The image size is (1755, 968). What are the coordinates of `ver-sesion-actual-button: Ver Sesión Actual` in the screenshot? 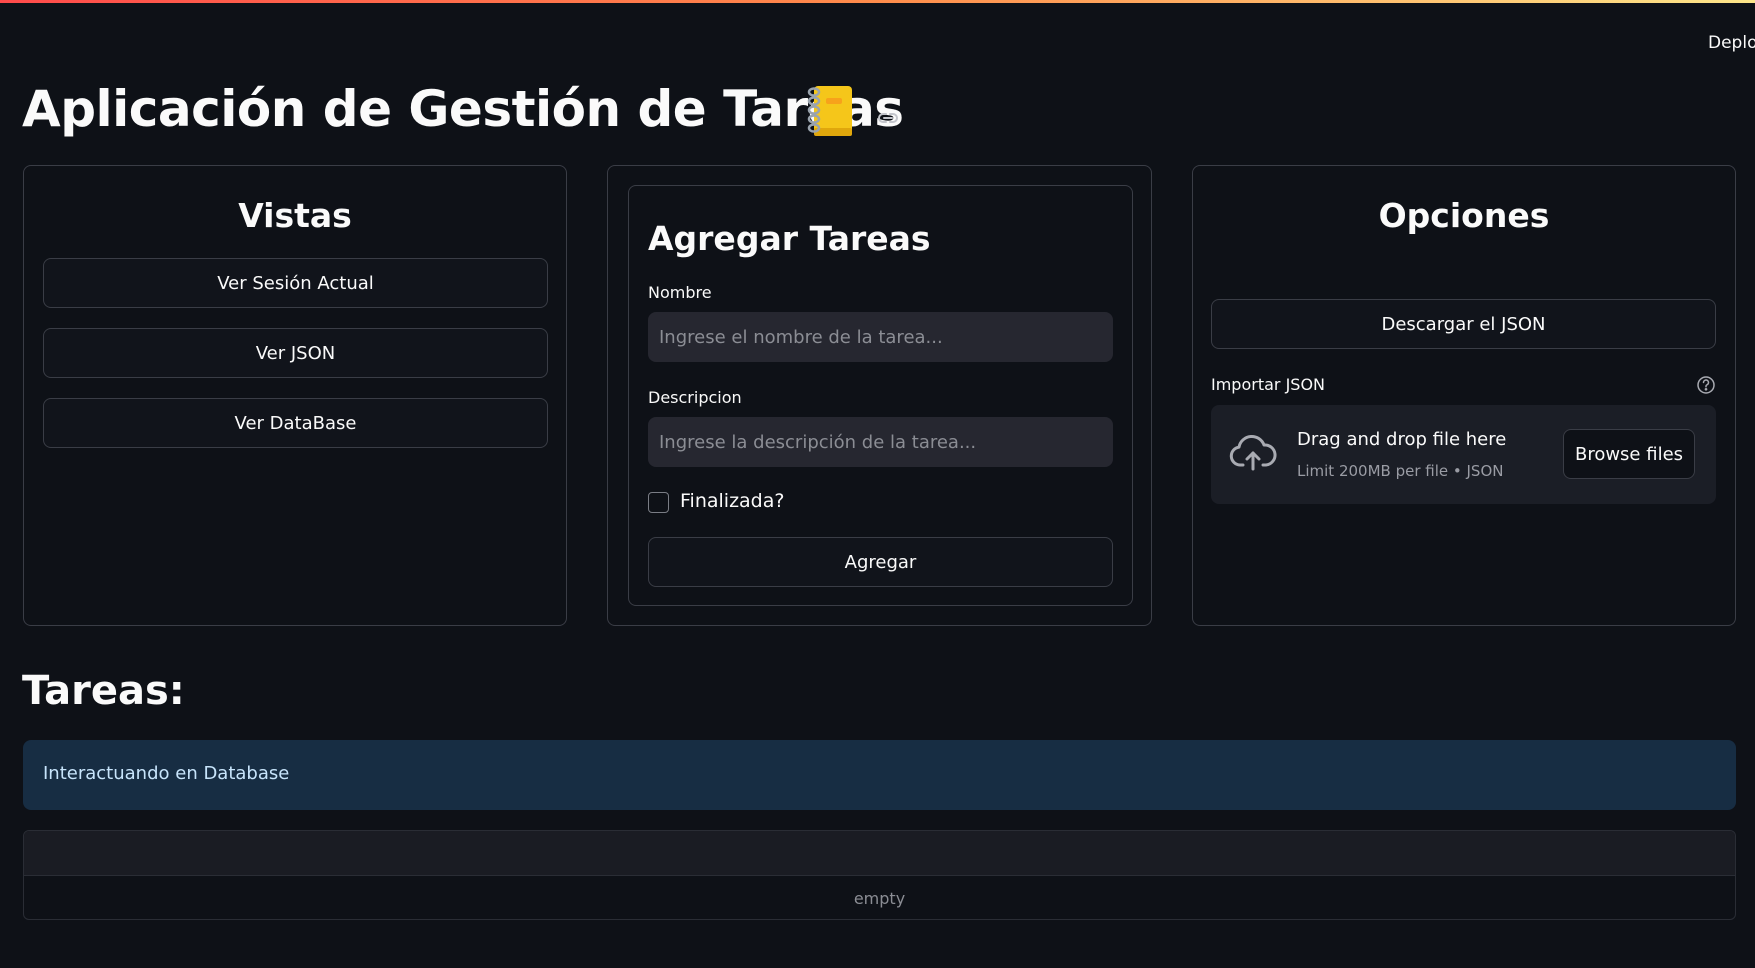 It's located at (295, 283).